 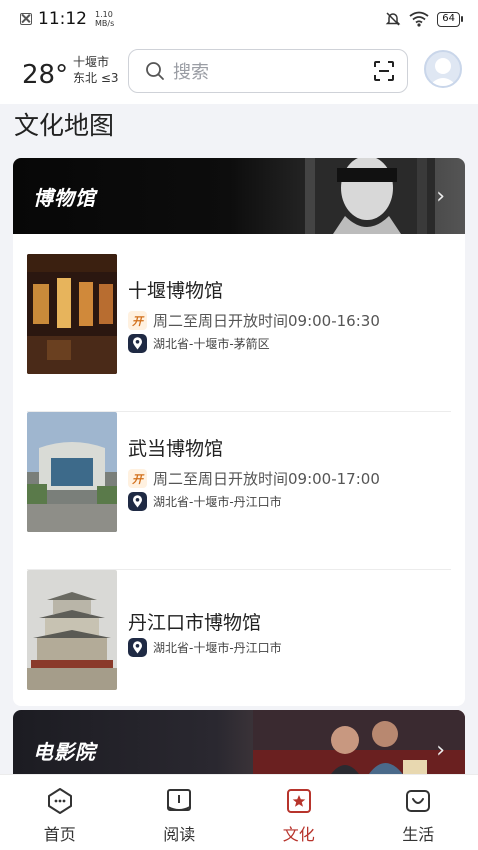 What do you see at coordinates (384, 71) in the screenshot?
I see `scan-icon` at bounding box center [384, 71].